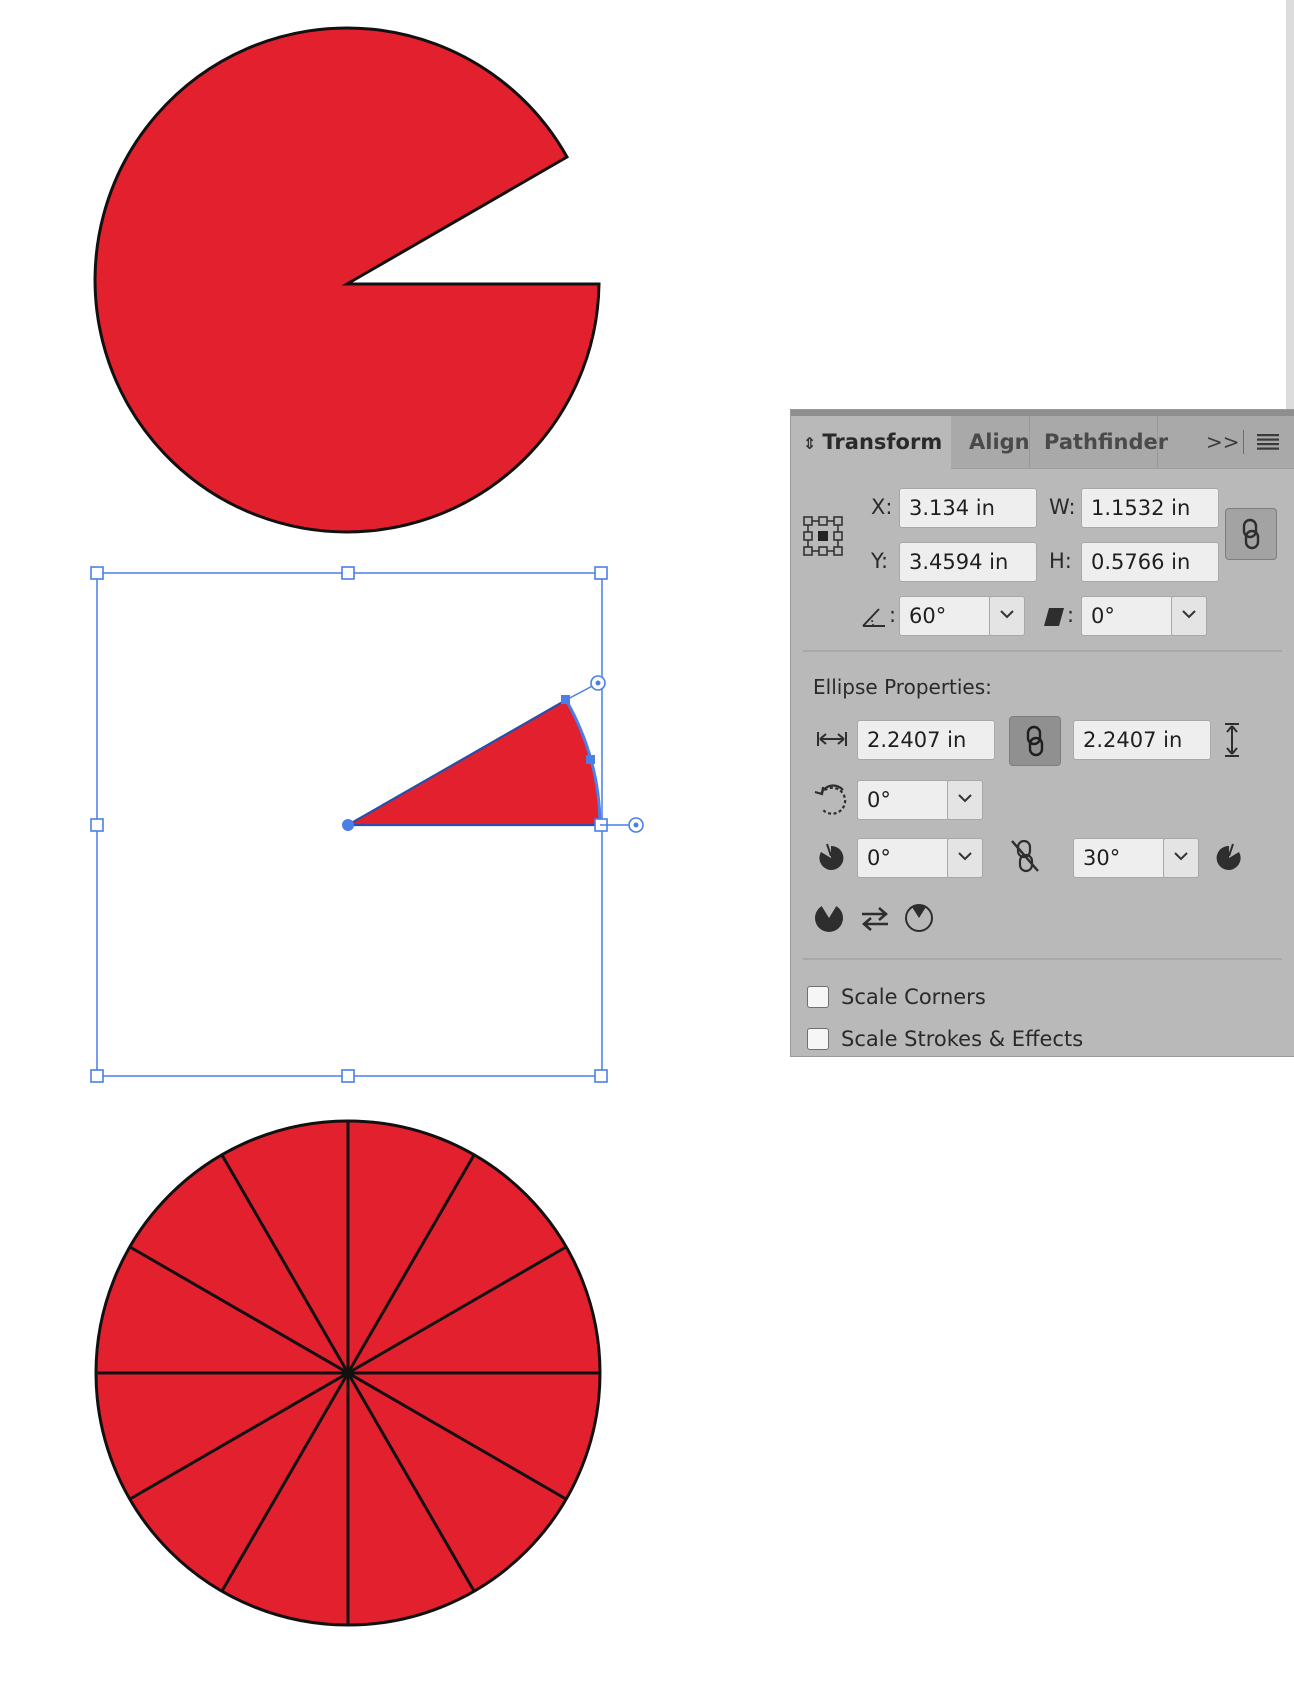 This screenshot has height=1686, width=1294. What do you see at coordinates (880, 561) in the screenshot?
I see `y-label: Y:` at bounding box center [880, 561].